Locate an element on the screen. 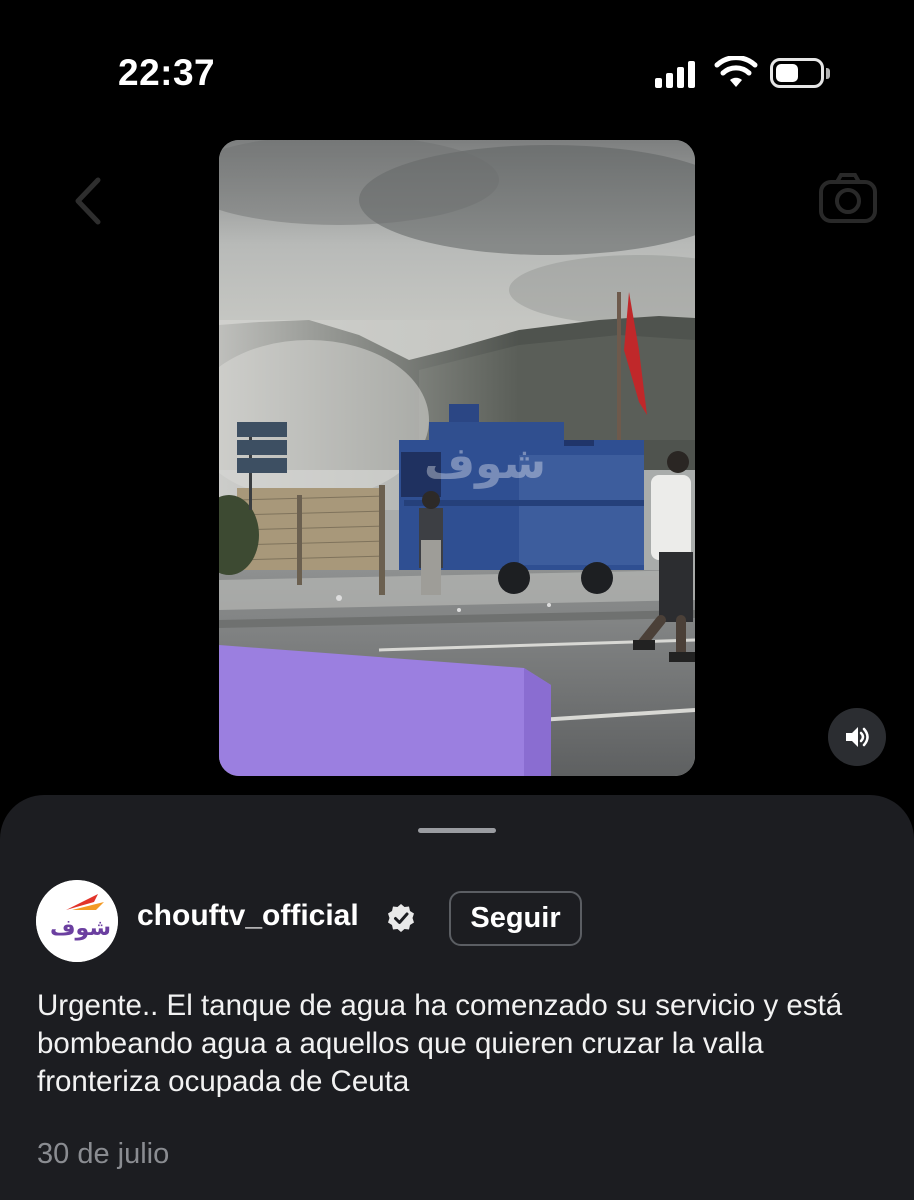 This screenshot has width=914, height=1200. username-link: chouftv_official is located at coordinates (248, 916).